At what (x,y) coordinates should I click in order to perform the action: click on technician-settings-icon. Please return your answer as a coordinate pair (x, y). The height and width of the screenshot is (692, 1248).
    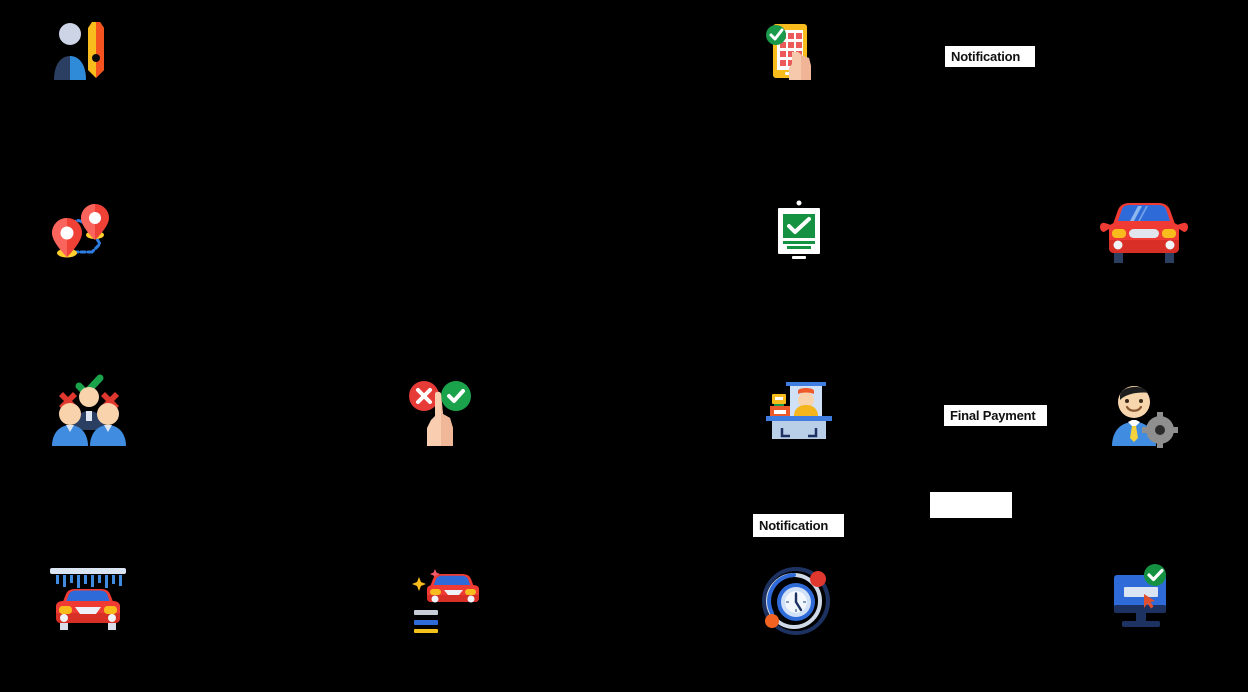
    Looking at the image, I should click on (1144, 414).